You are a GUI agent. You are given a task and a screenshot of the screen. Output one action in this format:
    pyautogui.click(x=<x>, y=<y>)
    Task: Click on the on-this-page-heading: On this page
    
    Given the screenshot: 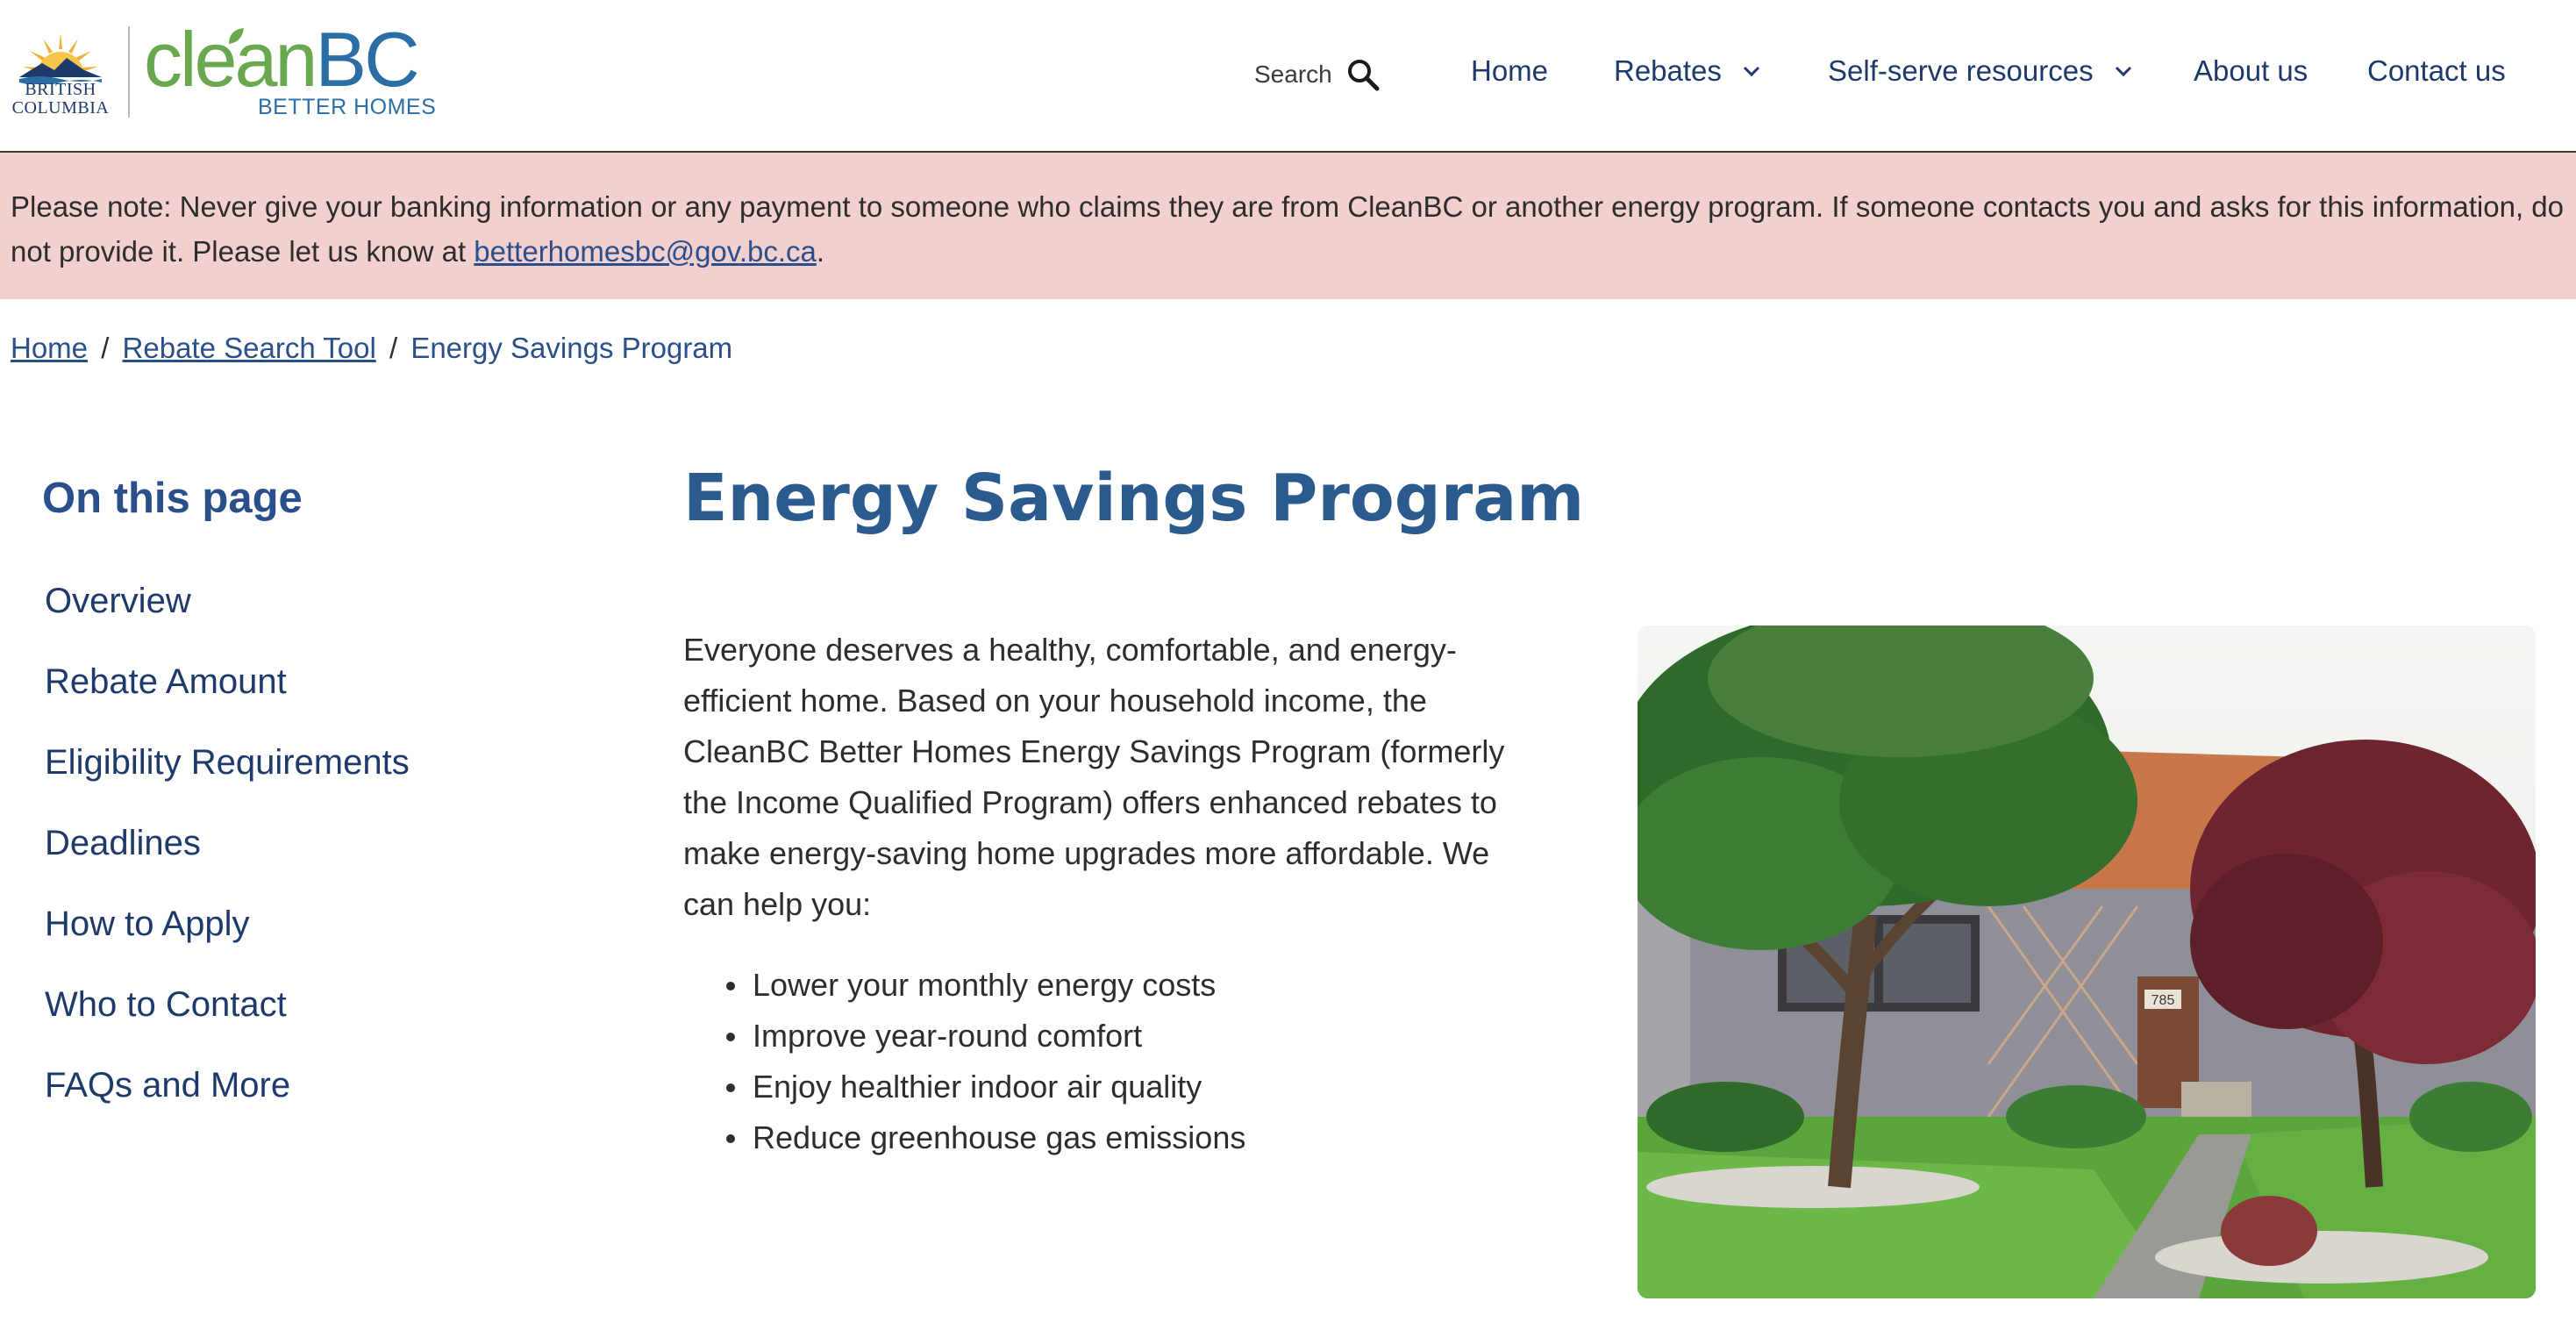 What is the action you would take?
    pyautogui.click(x=173, y=498)
    